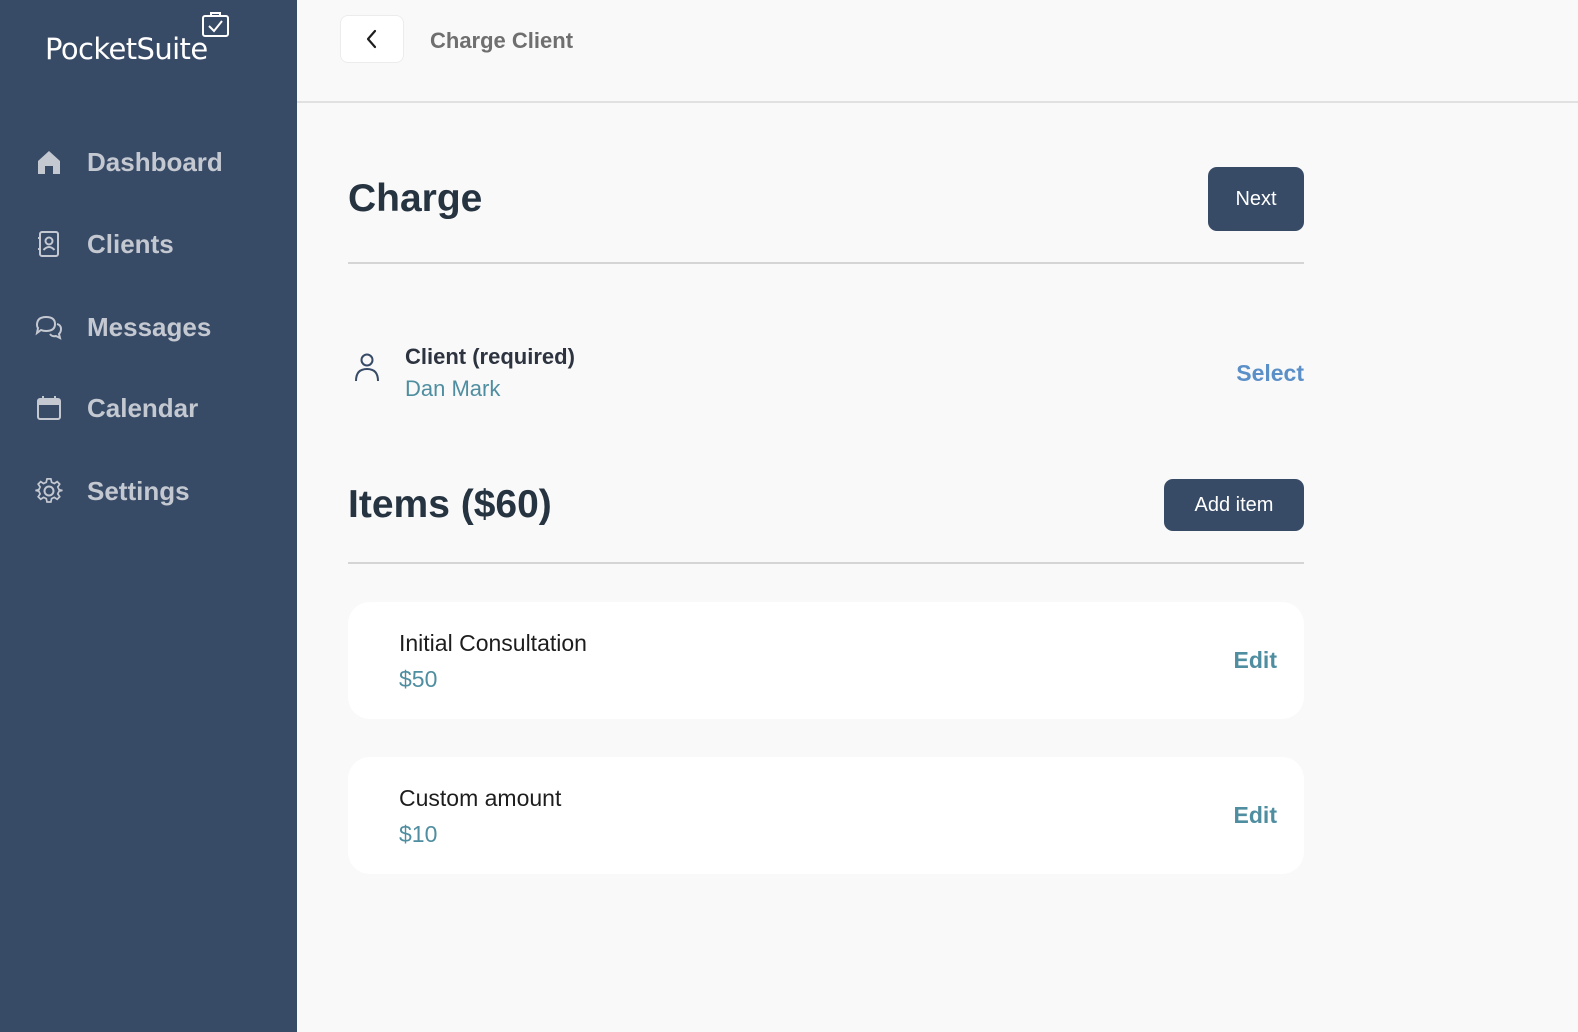  I want to click on contact-book-icon, so click(49, 244).